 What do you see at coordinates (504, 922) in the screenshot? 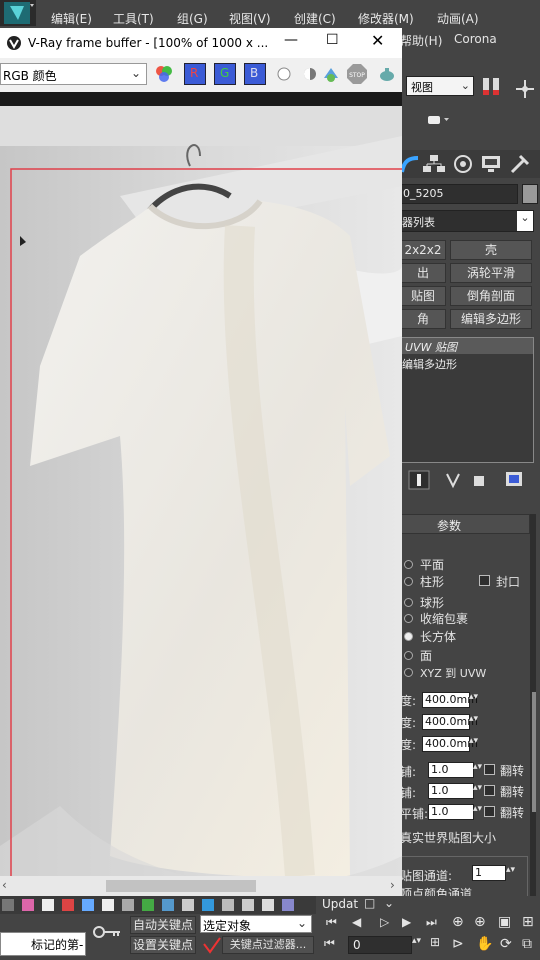
I see `zoom-extents-icon: ▣` at bounding box center [504, 922].